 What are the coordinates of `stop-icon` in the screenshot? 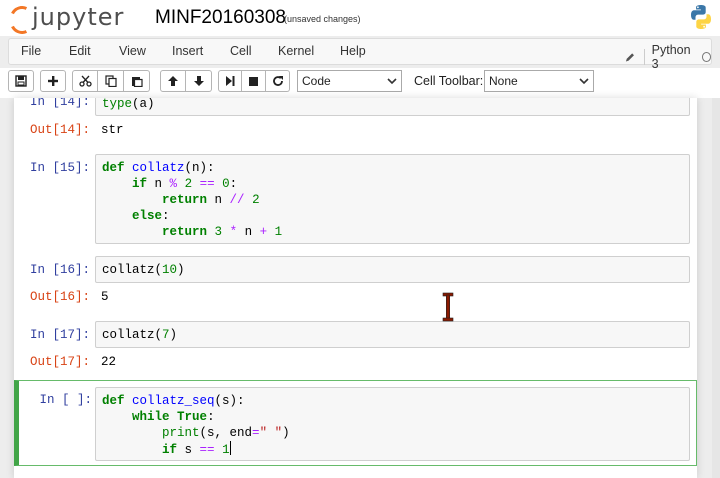 It's located at (253, 81).